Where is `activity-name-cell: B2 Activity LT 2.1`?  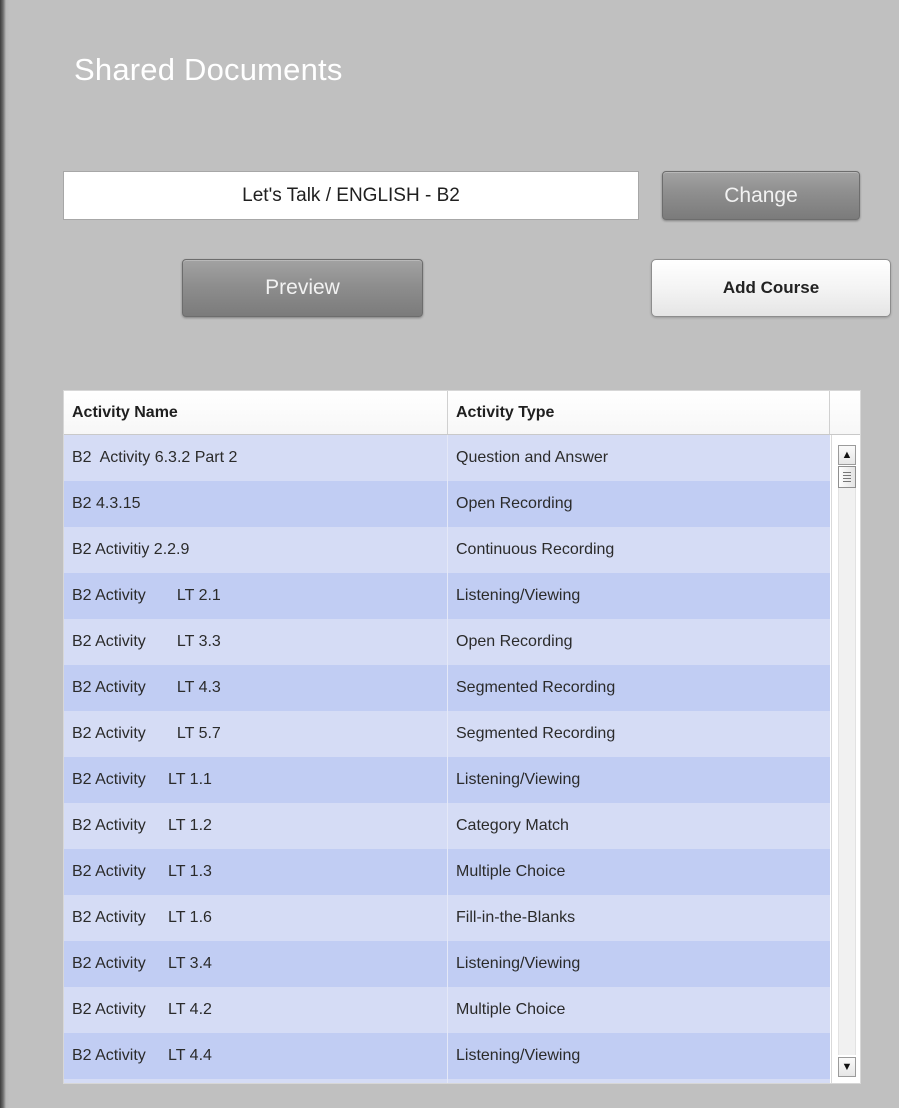 activity-name-cell: B2 Activity LT 2.1 is located at coordinates (256, 596).